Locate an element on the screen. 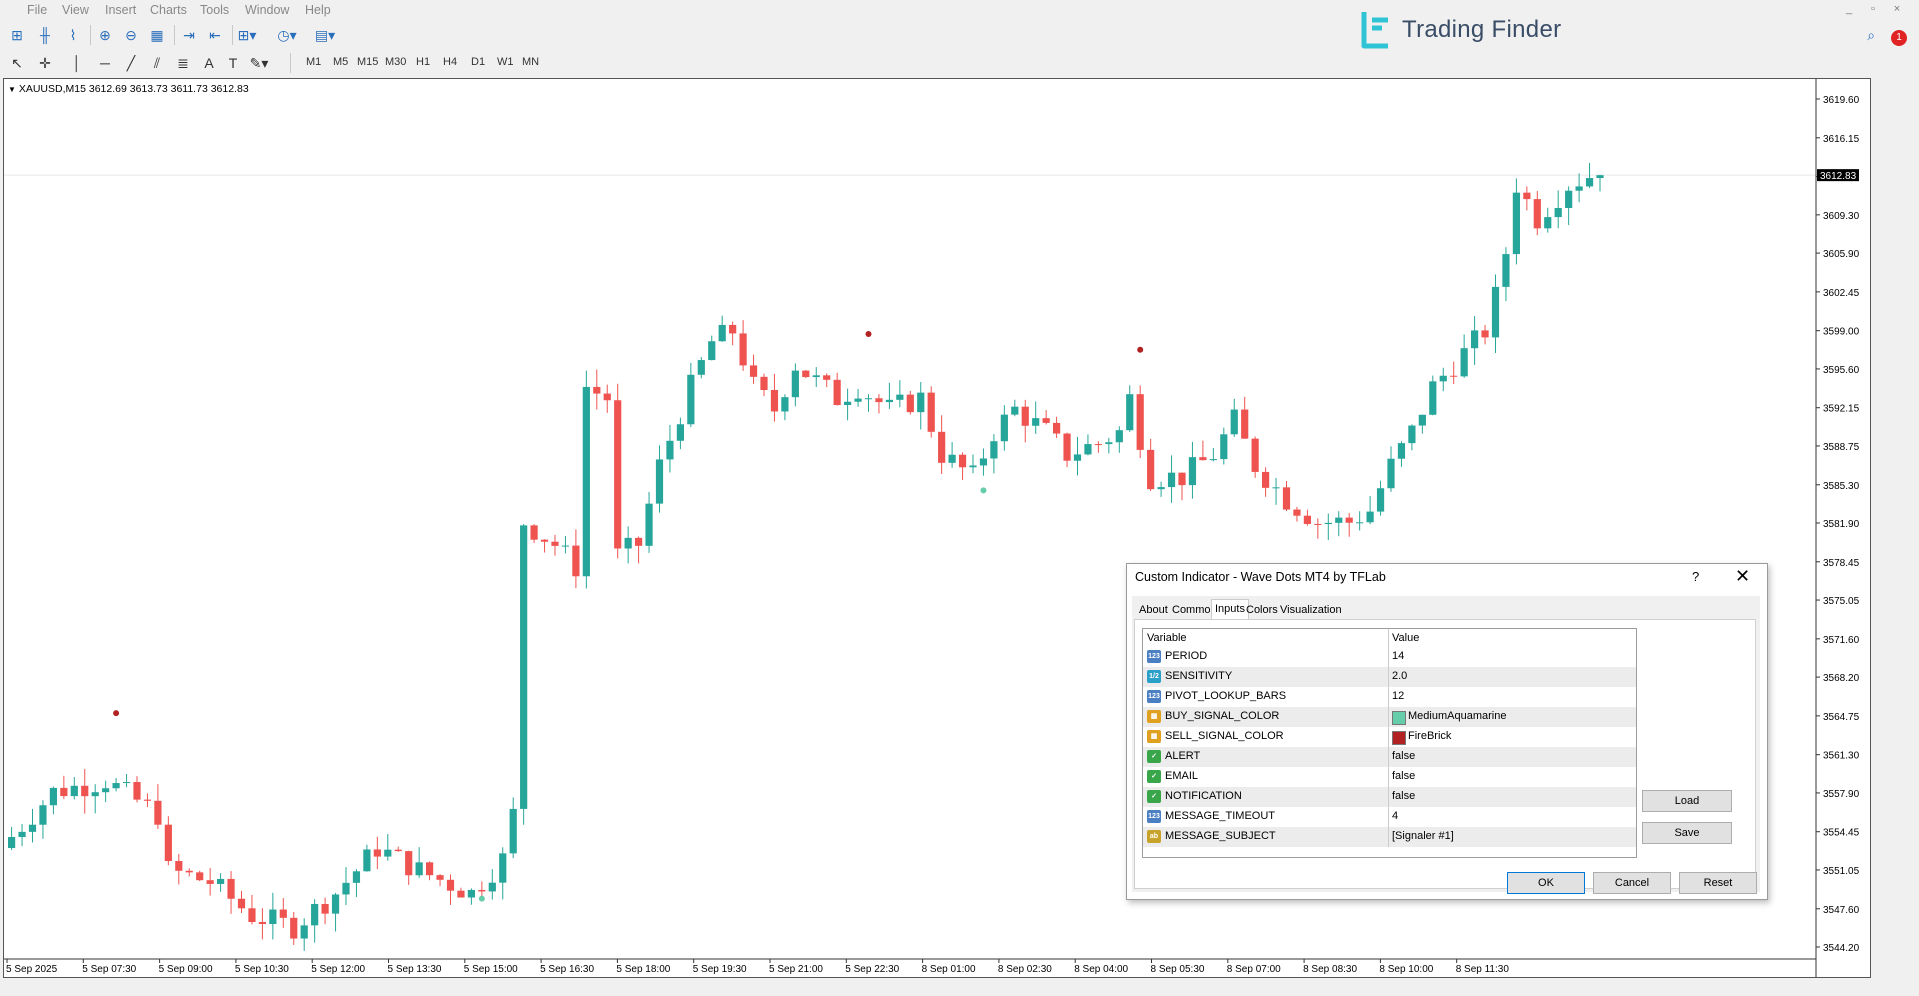 This screenshot has width=1919, height=996. param-row-alert: ✓ALERTfalse is located at coordinates (1389, 757).